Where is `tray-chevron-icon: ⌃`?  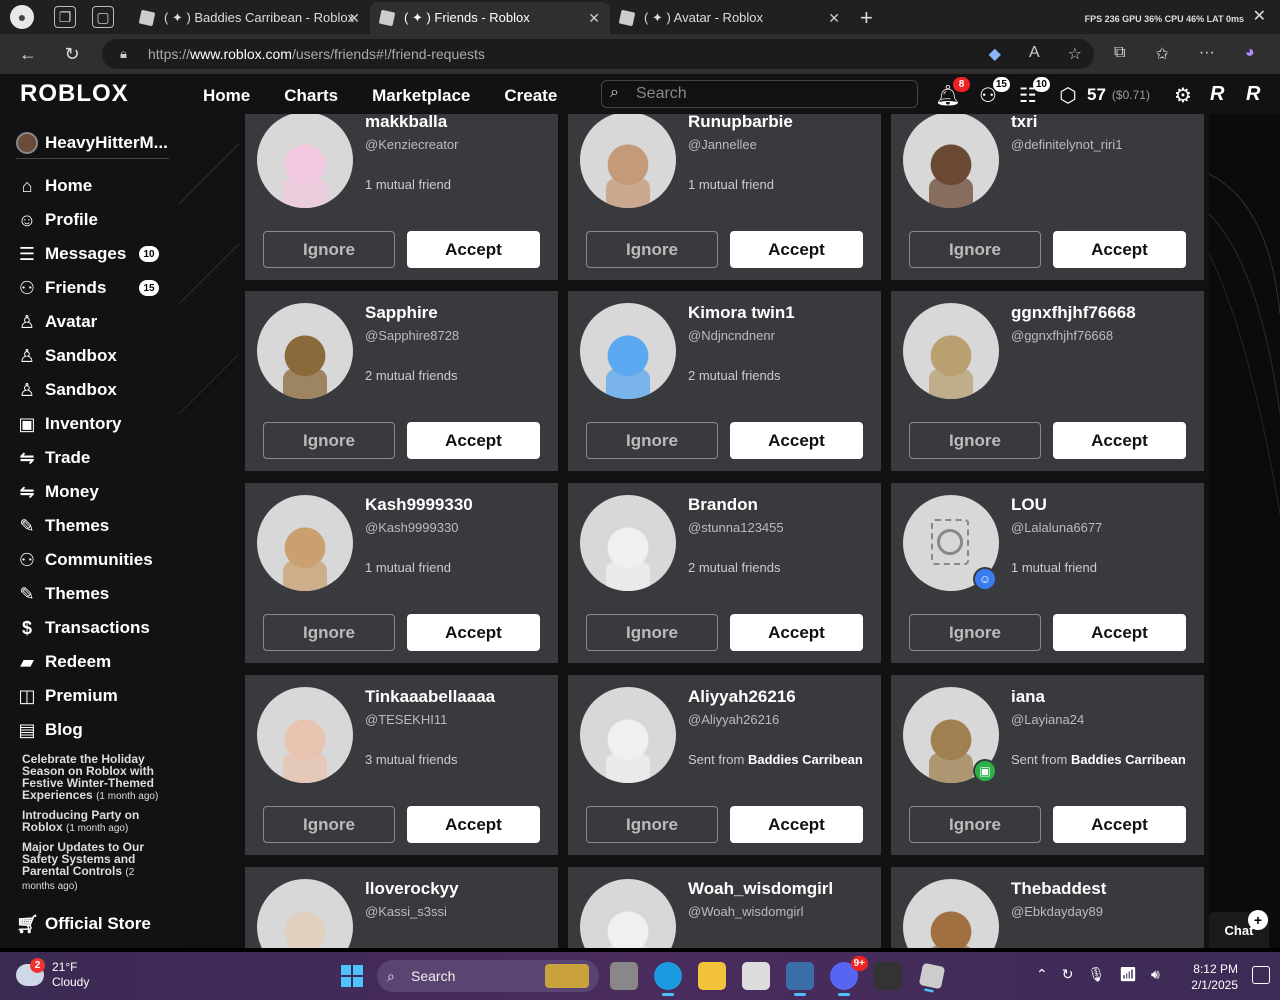 tray-chevron-icon: ⌃ is located at coordinates (1042, 974).